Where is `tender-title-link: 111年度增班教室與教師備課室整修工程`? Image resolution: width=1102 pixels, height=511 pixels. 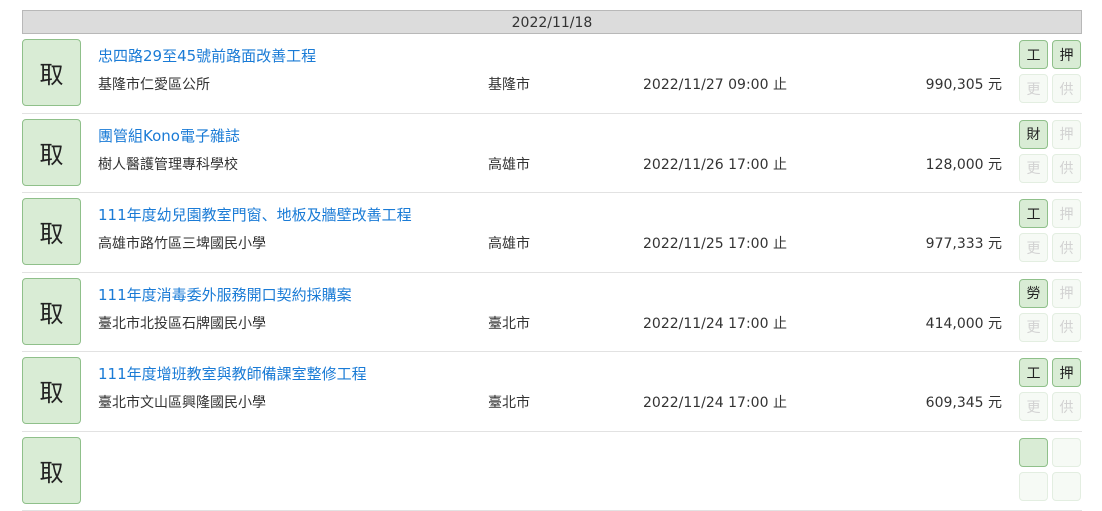
tender-title-link: 111年度增班教室與教師備課室整修工程 is located at coordinates (232, 373).